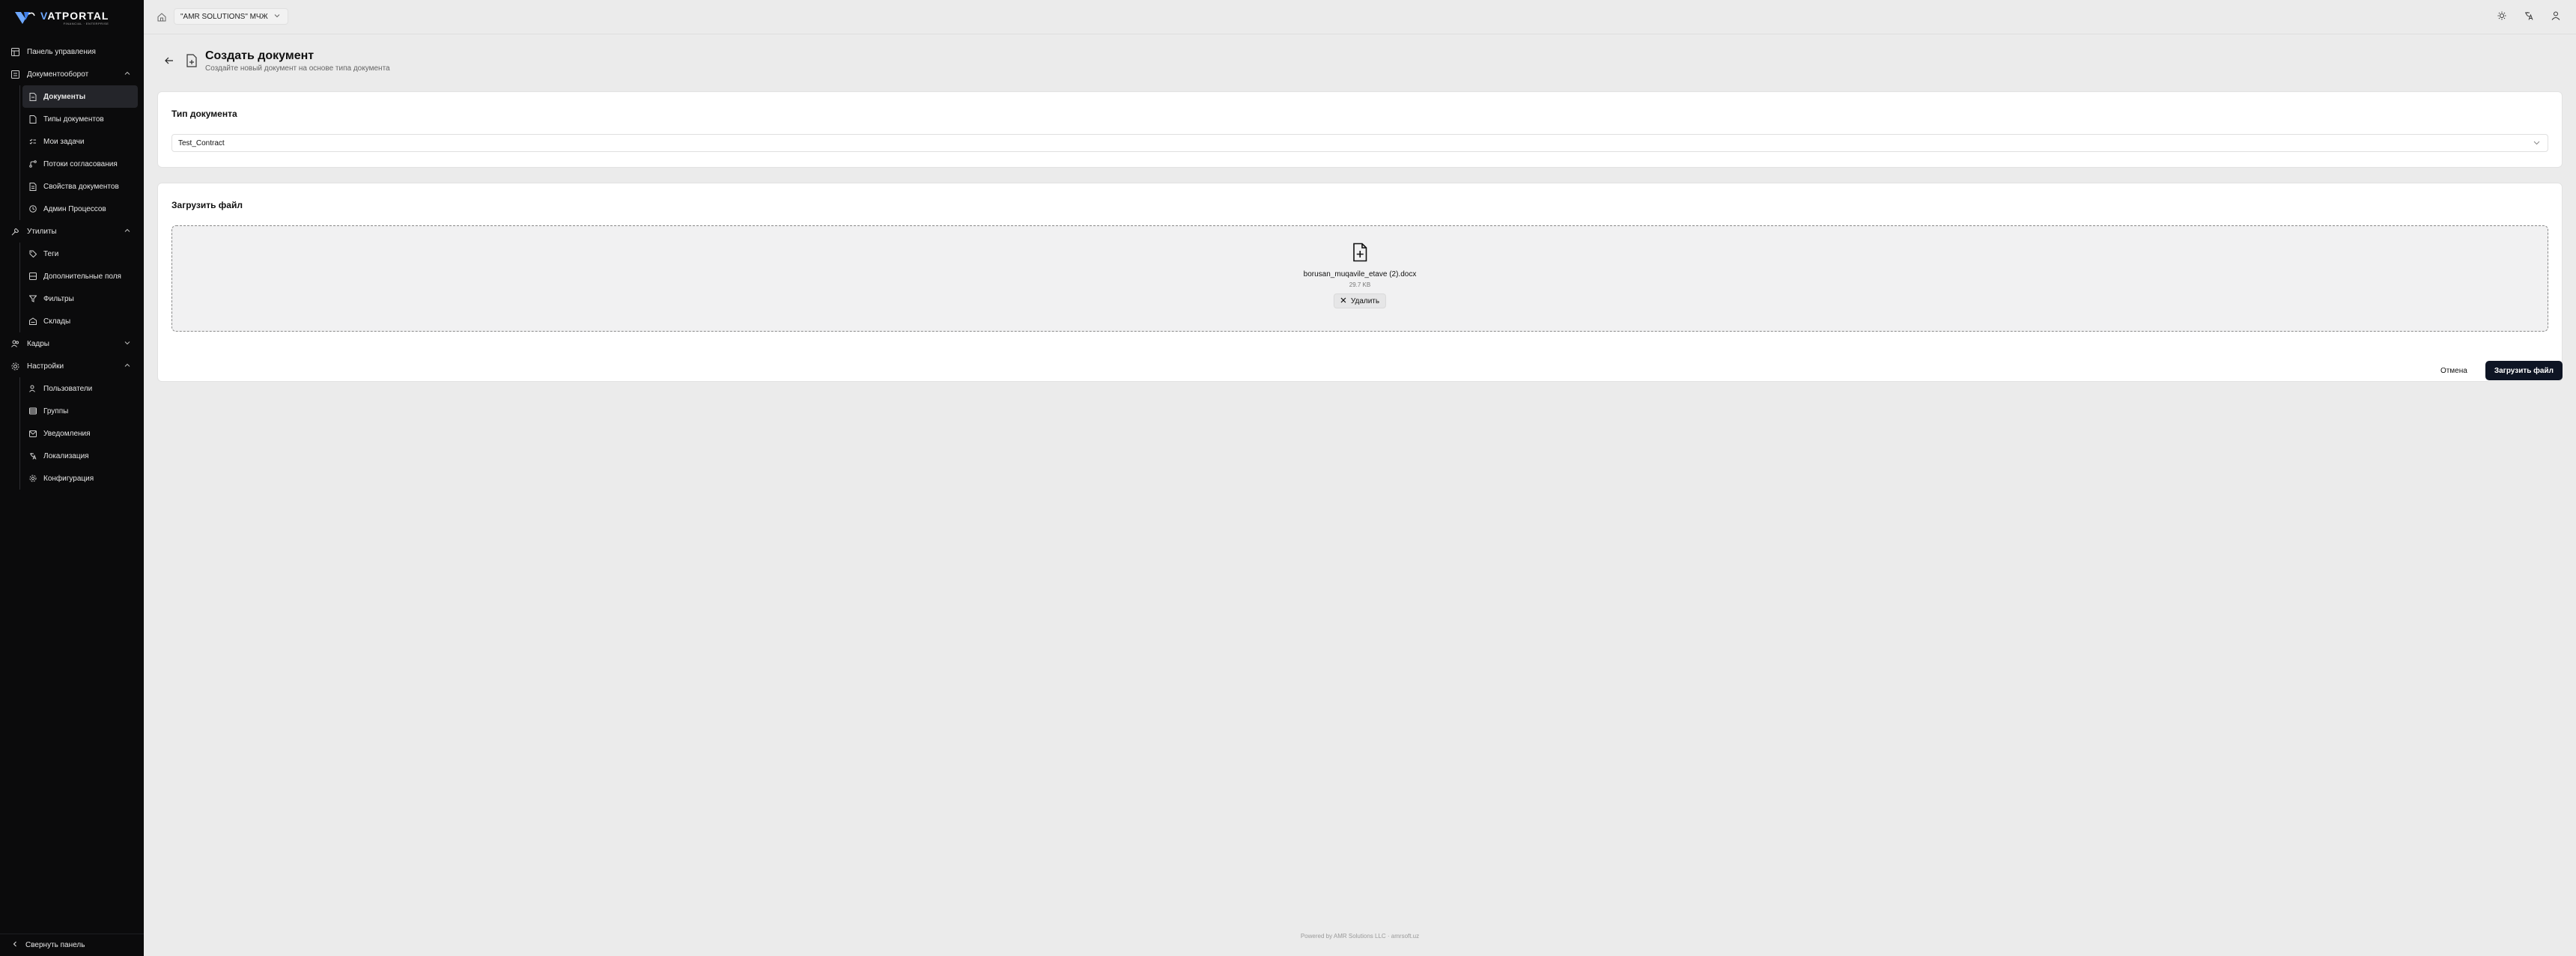 This screenshot has width=2576, height=956. What do you see at coordinates (14, 366) in the screenshot?
I see `settings-icon` at bounding box center [14, 366].